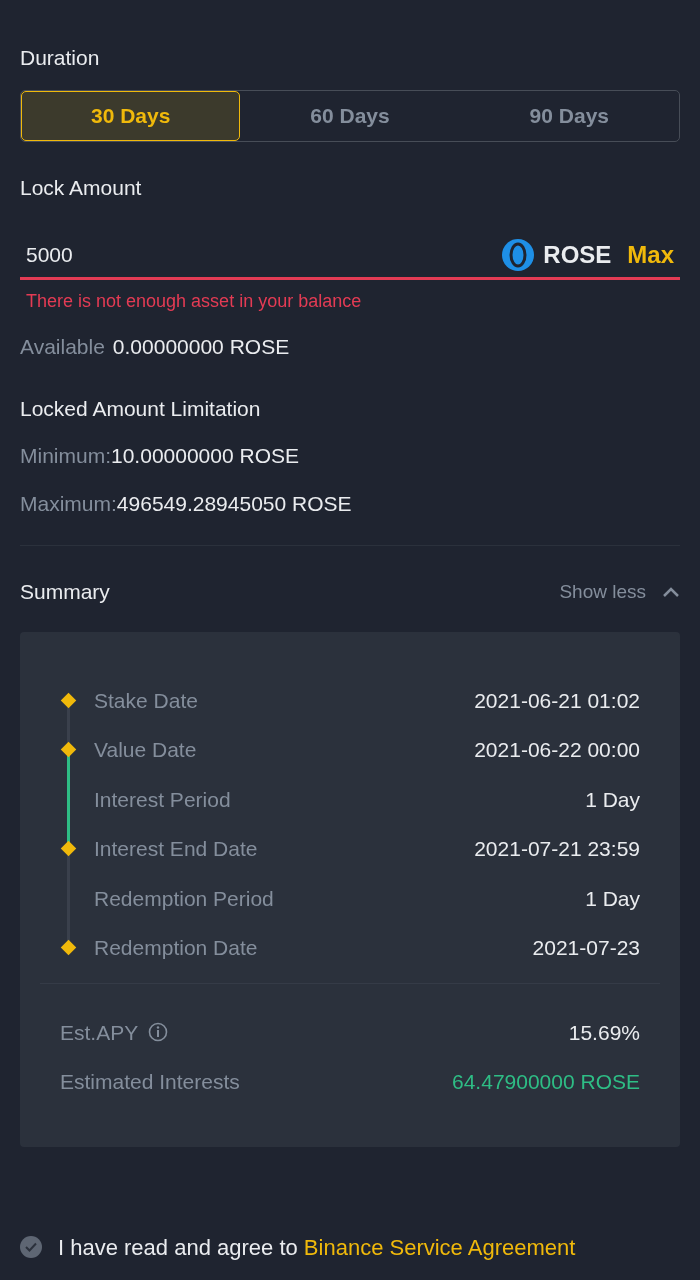 The height and width of the screenshot is (1280, 700). I want to click on agree-checkbox, so click(31, 1247).